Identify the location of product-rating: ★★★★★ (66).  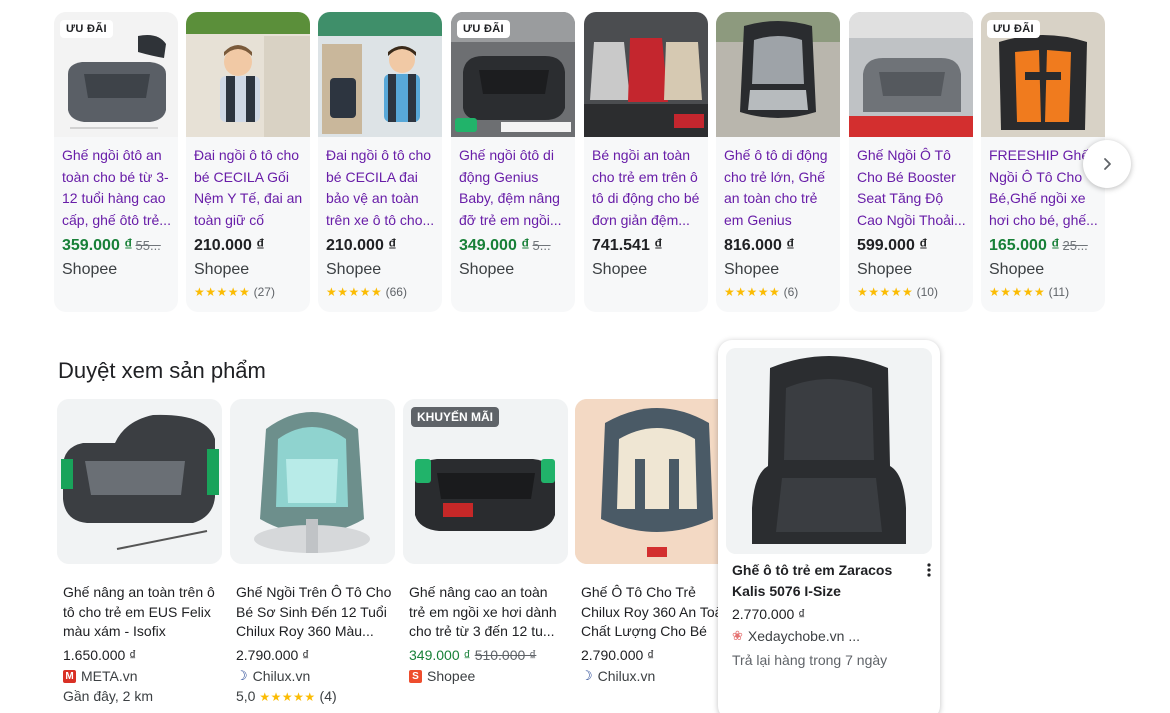
(366, 292).